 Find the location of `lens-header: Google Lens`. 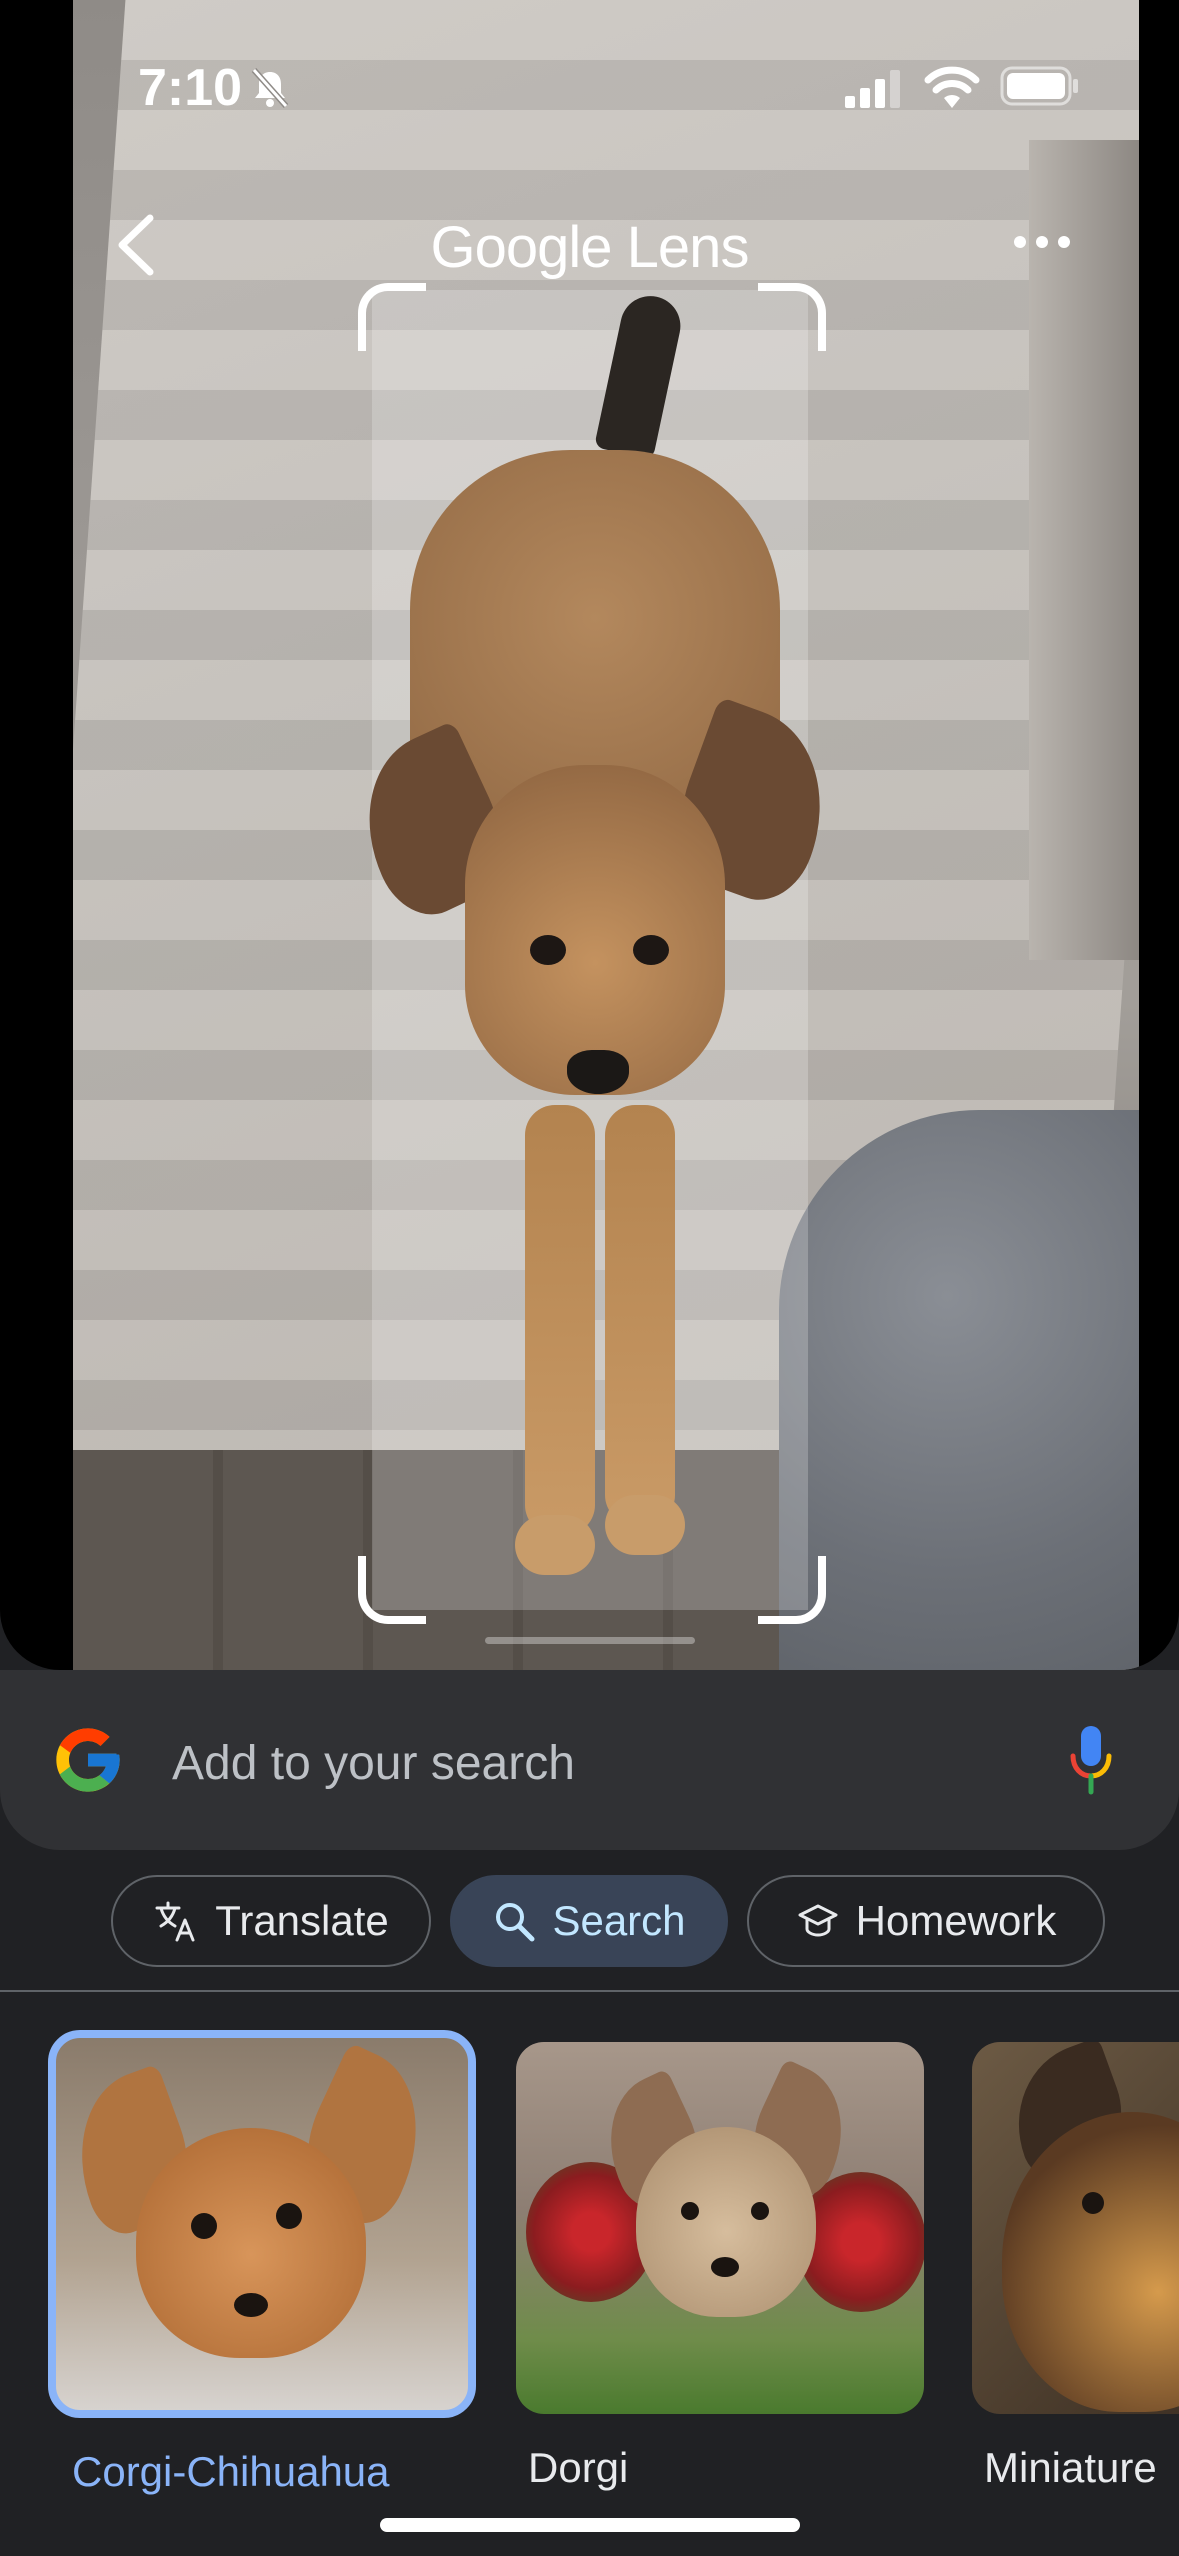

lens-header: Google Lens is located at coordinates (589, 245).